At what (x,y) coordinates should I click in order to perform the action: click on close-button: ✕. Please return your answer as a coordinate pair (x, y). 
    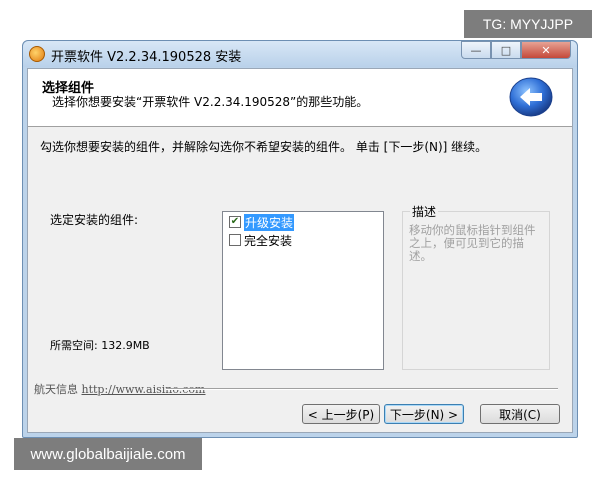
    Looking at the image, I should click on (546, 50).